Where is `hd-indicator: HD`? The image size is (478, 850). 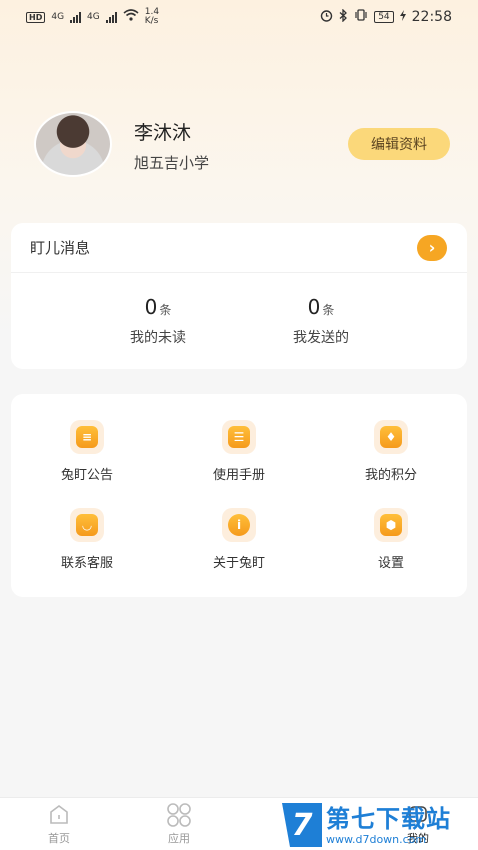 hd-indicator: HD is located at coordinates (36, 17).